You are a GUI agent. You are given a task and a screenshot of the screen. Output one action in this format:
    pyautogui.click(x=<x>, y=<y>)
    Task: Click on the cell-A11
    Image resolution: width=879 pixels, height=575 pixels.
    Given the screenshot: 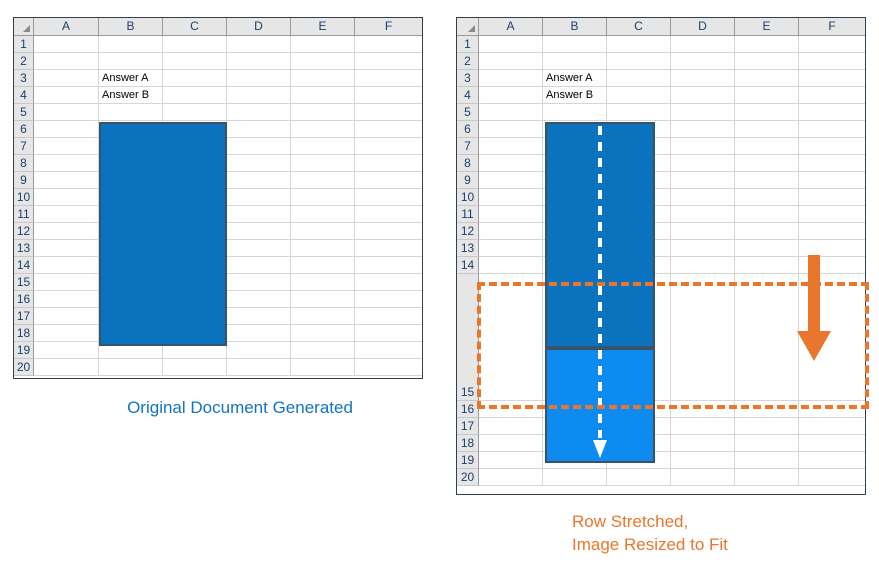 What is the action you would take?
    pyautogui.click(x=511, y=214)
    